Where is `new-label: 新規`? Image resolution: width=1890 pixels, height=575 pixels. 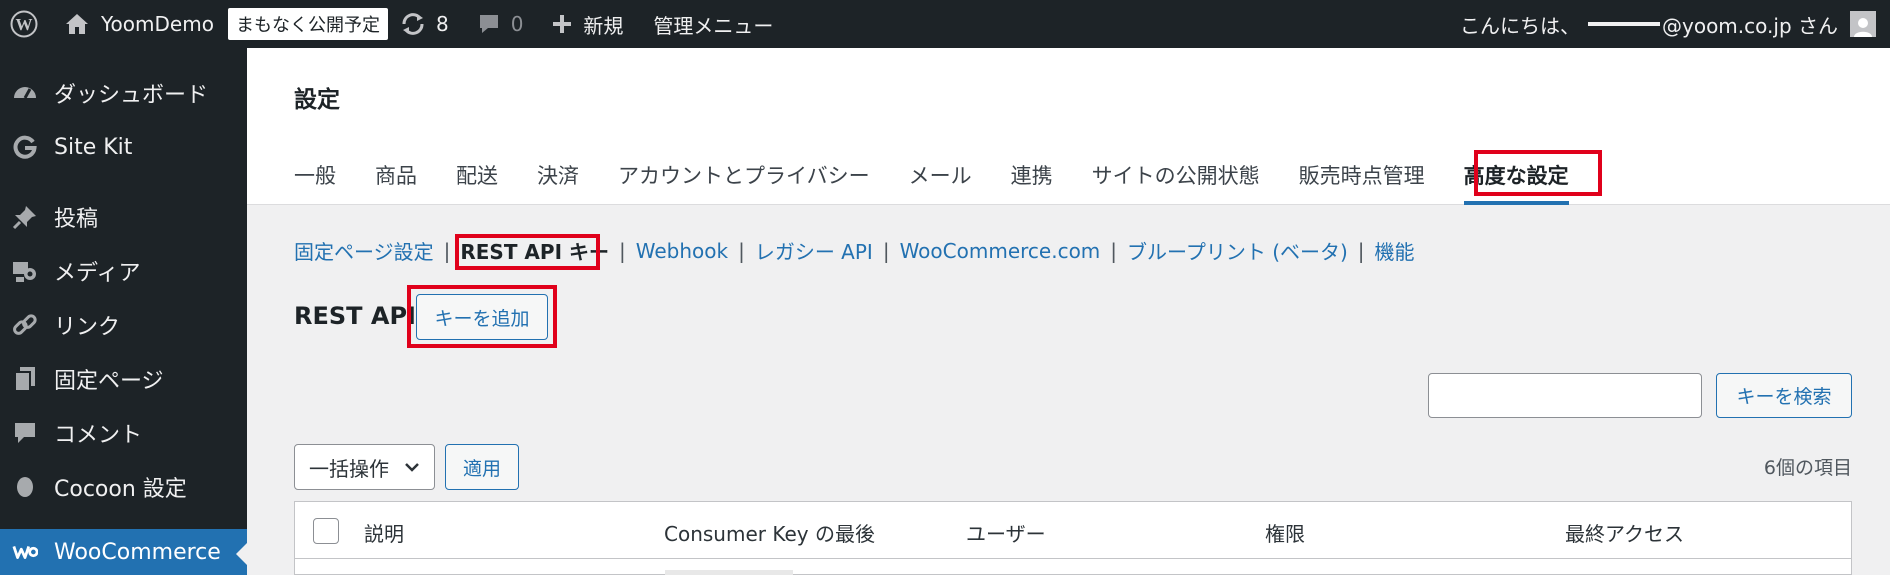 new-label: 新規 is located at coordinates (603, 25).